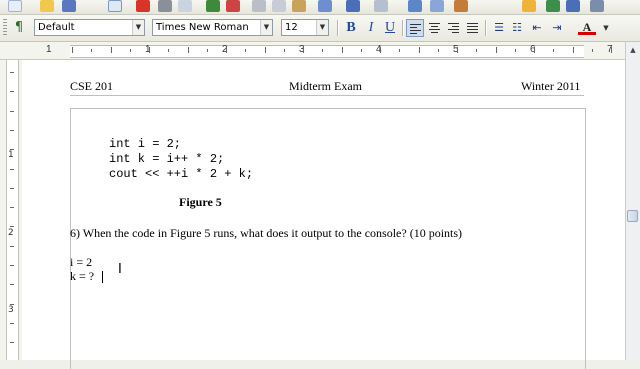 The height and width of the screenshot is (369, 640). What do you see at coordinates (537, 28) in the screenshot?
I see `decrease-indent-icon: ⇤` at bounding box center [537, 28].